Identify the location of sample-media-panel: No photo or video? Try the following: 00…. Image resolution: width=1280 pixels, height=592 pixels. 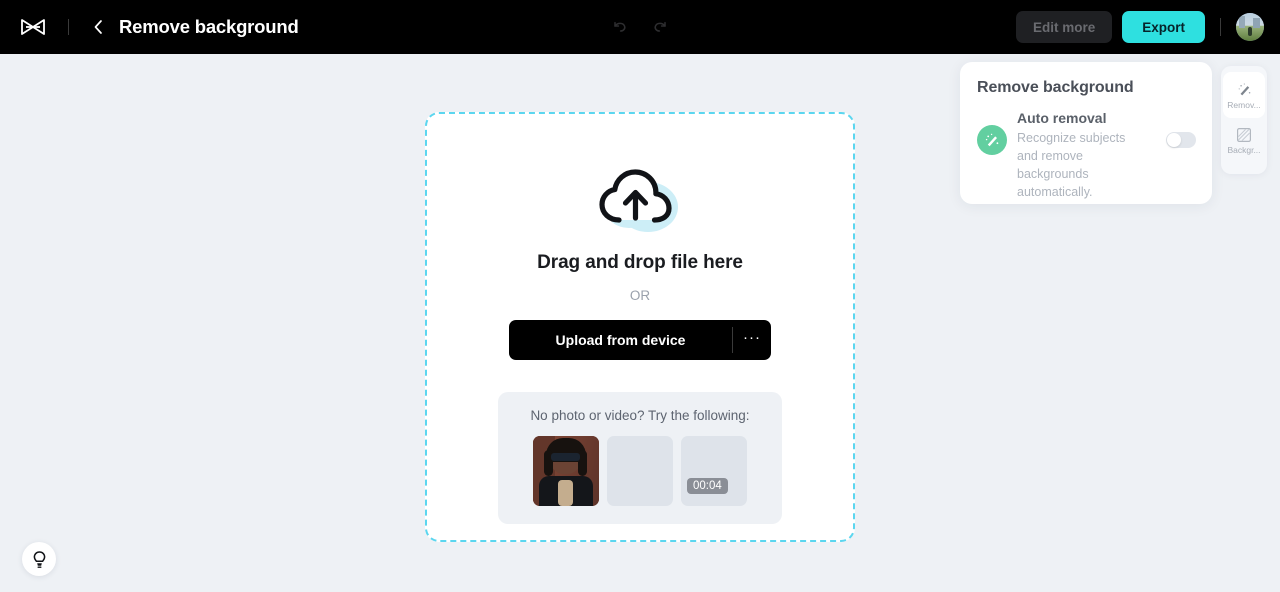
(640, 458).